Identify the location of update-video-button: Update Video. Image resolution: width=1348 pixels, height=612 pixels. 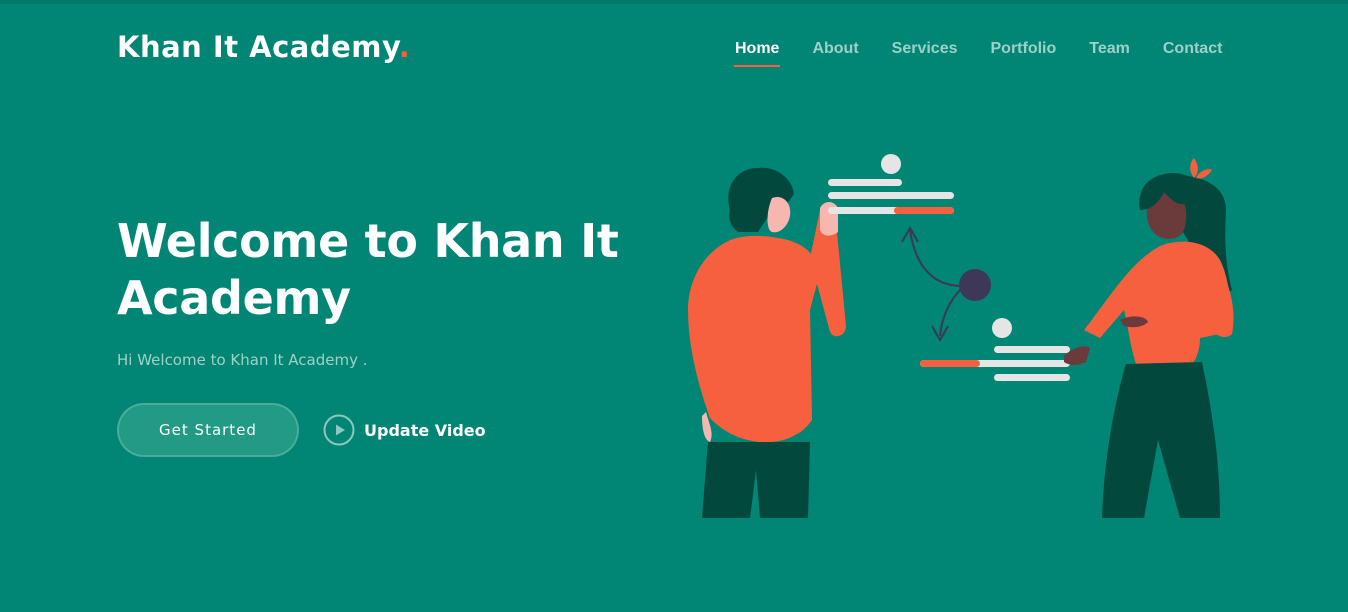
(404, 430).